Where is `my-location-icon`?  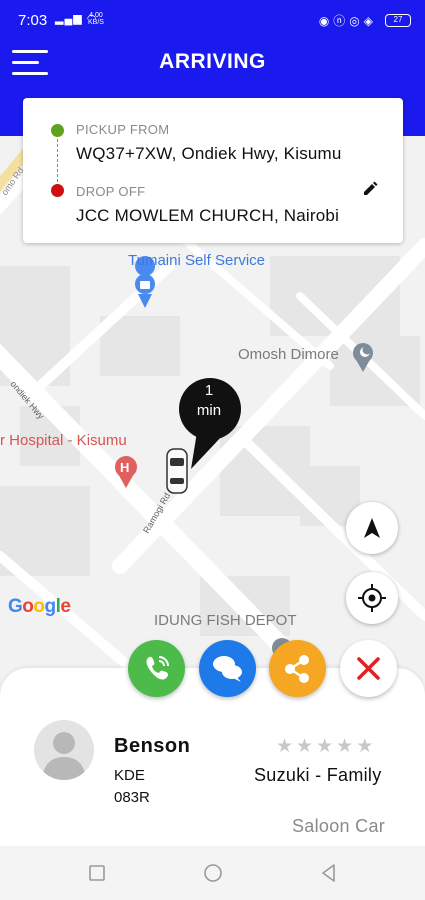
my-location-icon is located at coordinates (372, 598).